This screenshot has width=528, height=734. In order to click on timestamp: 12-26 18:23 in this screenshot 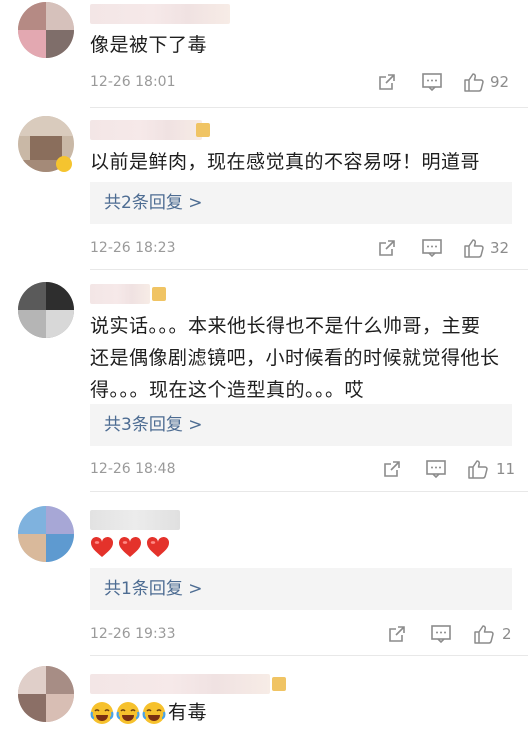, I will do `click(133, 248)`.